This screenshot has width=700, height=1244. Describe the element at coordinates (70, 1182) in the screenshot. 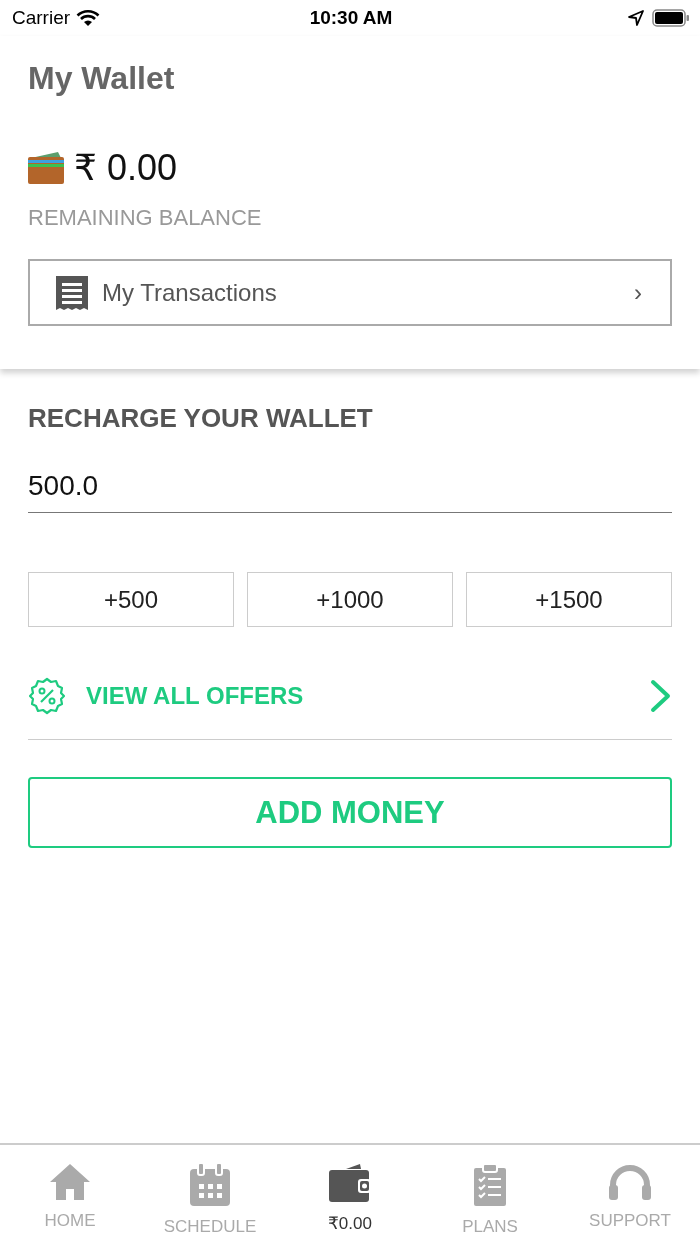

I see `home-icon` at that location.